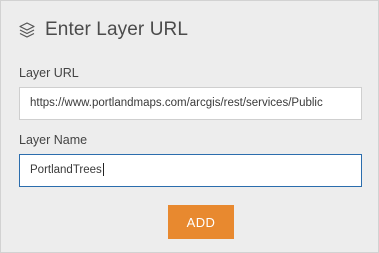 The width and height of the screenshot is (379, 253). Describe the element at coordinates (201, 222) in the screenshot. I see `add-button: ADD` at that location.